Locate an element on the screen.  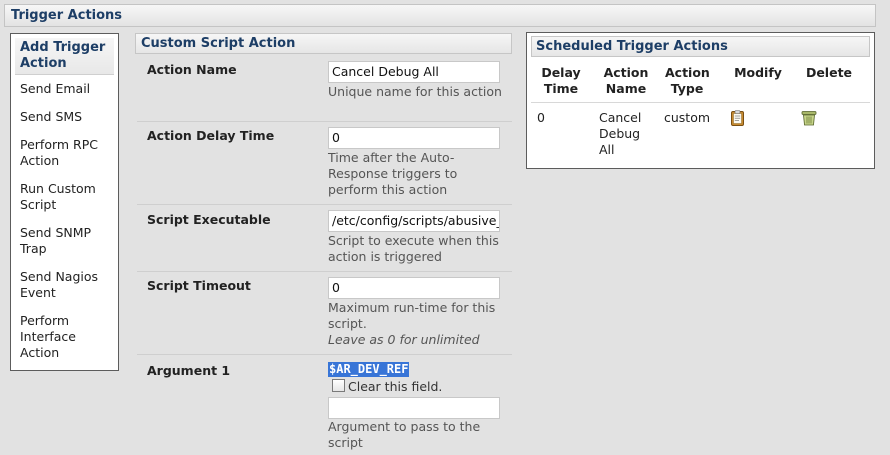
sidebar-item-send-snmp-trap: Send SNMP Trap is located at coordinates (64, 241).